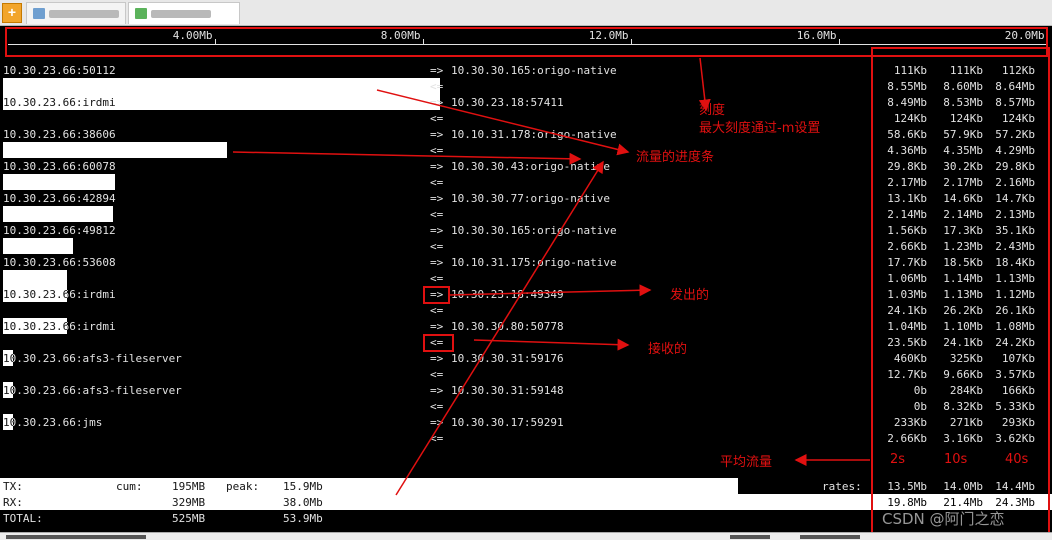 The image size is (1052, 540). I want to click on cum-label: cum:, so click(129, 486).